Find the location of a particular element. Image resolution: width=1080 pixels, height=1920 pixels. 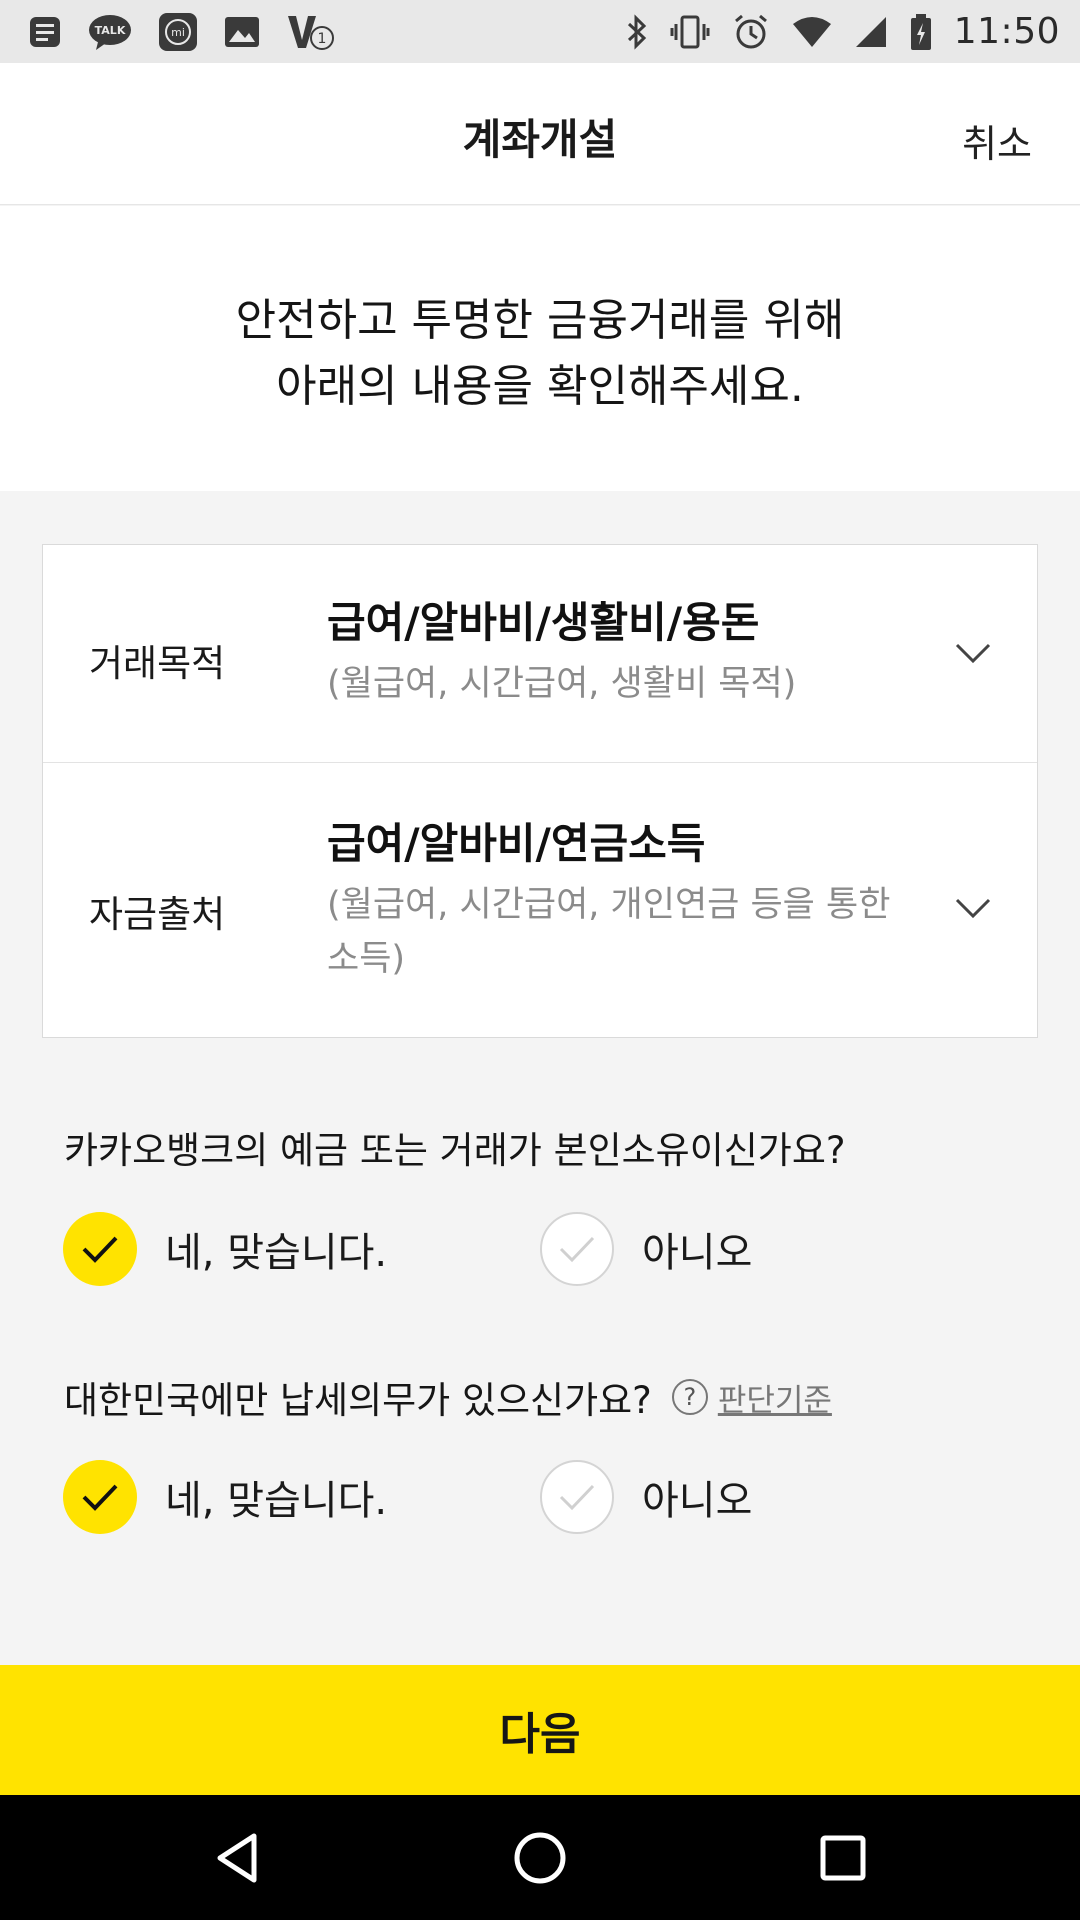

tax-yes-option: 네, 맞습니다. is located at coordinates (225, 1497).